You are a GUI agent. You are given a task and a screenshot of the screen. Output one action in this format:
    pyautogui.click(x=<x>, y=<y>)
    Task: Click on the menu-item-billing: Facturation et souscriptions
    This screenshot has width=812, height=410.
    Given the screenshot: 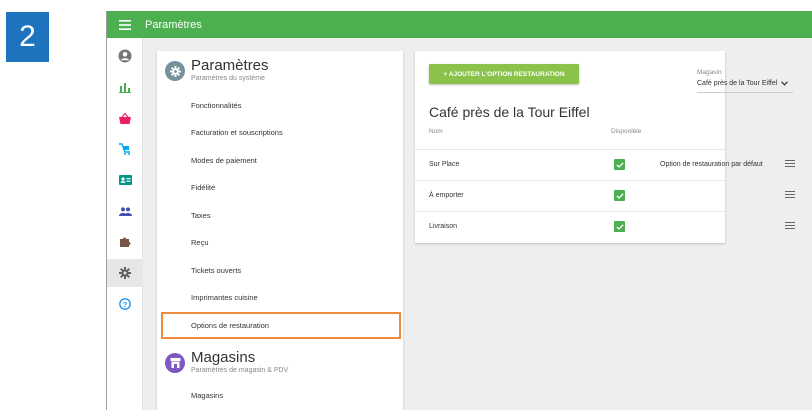 What is the action you would take?
    pyautogui.click(x=280, y=132)
    